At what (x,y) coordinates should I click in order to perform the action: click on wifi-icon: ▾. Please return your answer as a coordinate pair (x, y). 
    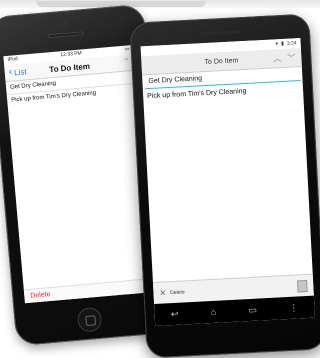
    Looking at the image, I should click on (277, 44).